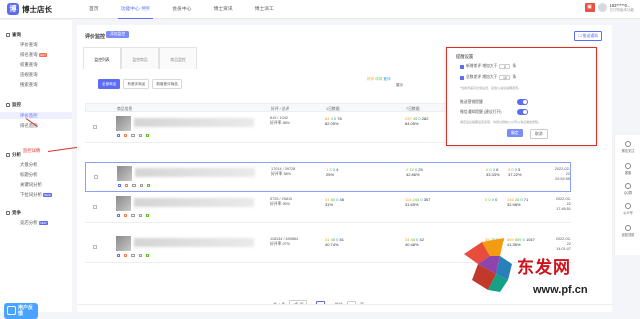  What do you see at coordinates (33, 55) in the screenshot?
I see `sidebar-item-rank-query: 排名查询 HOT` at bounding box center [33, 55].